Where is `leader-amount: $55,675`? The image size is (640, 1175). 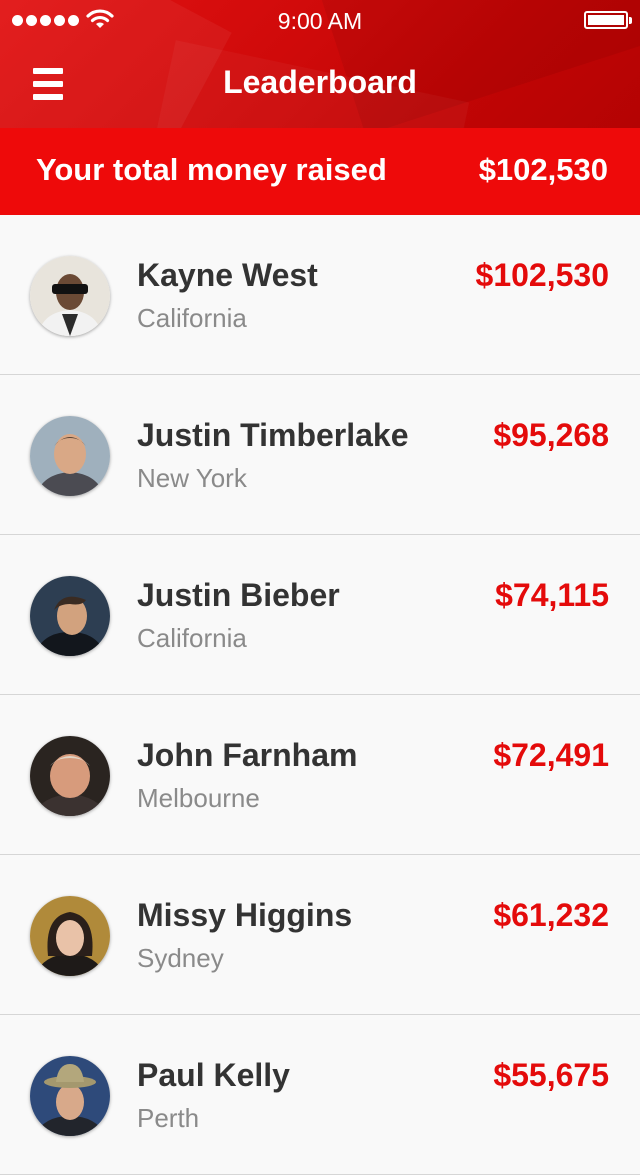
leader-amount: $55,675 is located at coordinates (551, 1075).